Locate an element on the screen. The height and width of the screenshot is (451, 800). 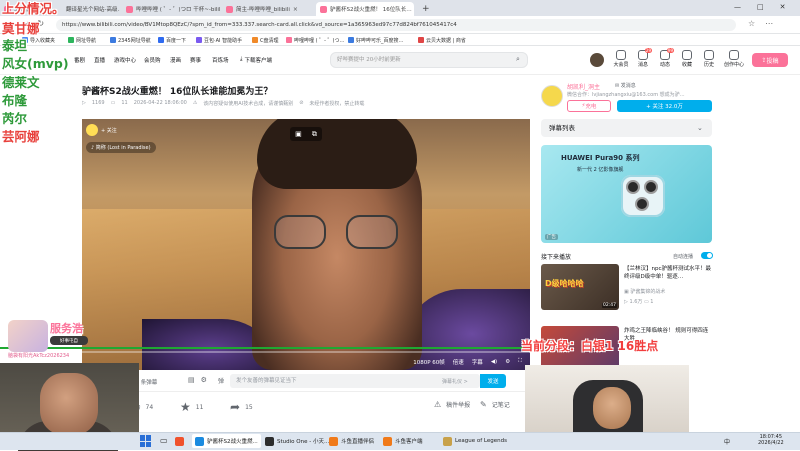
bookmark-item: 云贝大数据 | 商省 is located at coordinates (442, 40).